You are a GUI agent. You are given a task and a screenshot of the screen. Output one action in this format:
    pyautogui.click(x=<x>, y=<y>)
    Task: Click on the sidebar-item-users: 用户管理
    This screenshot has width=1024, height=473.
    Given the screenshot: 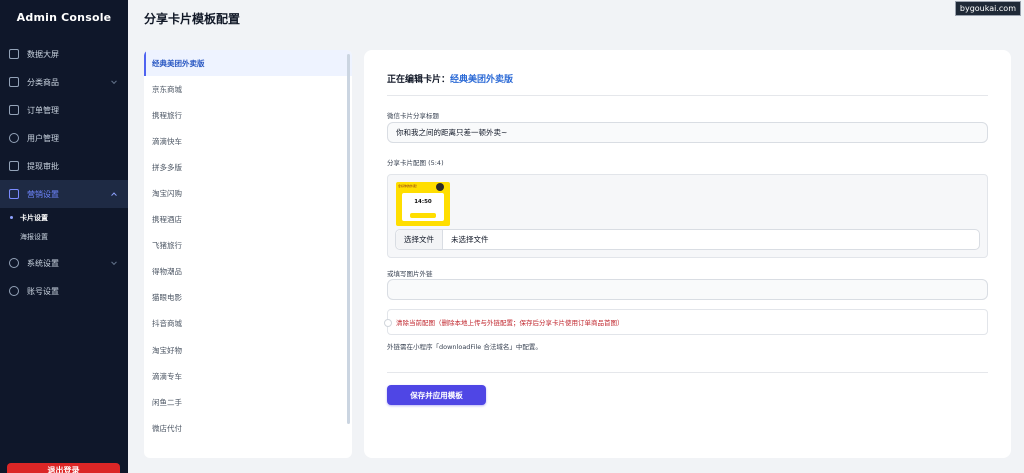 What is the action you would take?
    pyautogui.click(x=64, y=138)
    